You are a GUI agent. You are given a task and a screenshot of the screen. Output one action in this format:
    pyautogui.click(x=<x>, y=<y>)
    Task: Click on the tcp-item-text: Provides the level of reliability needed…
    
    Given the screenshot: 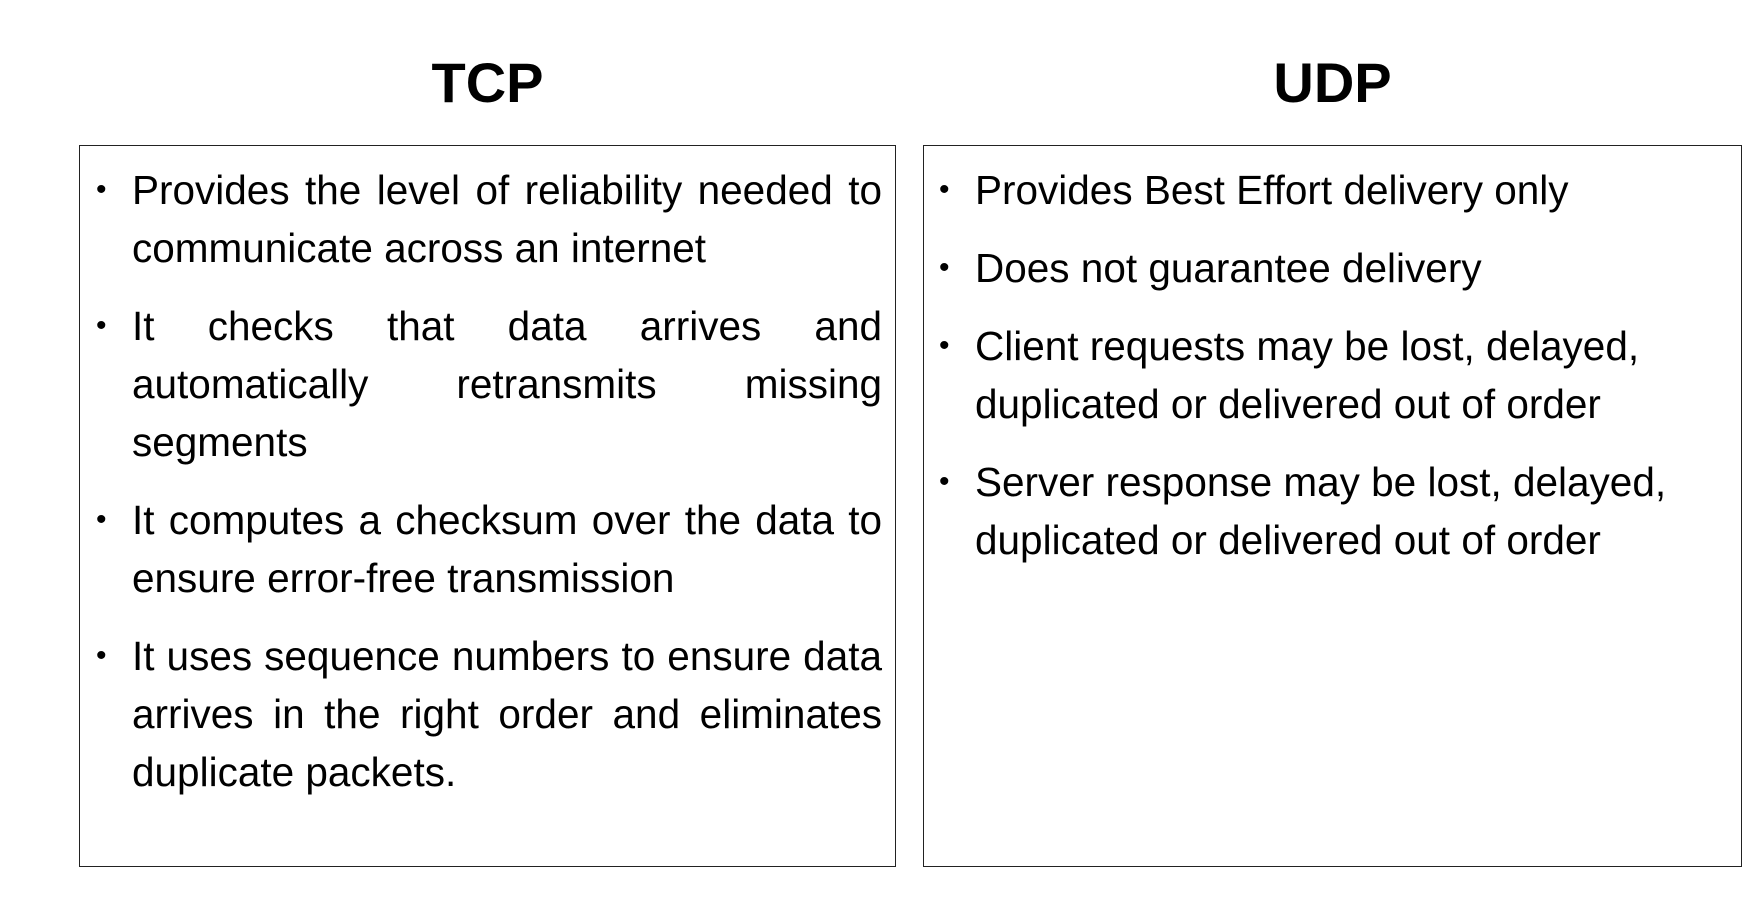 What is the action you would take?
    pyautogui.click(x=507, y=219)
    